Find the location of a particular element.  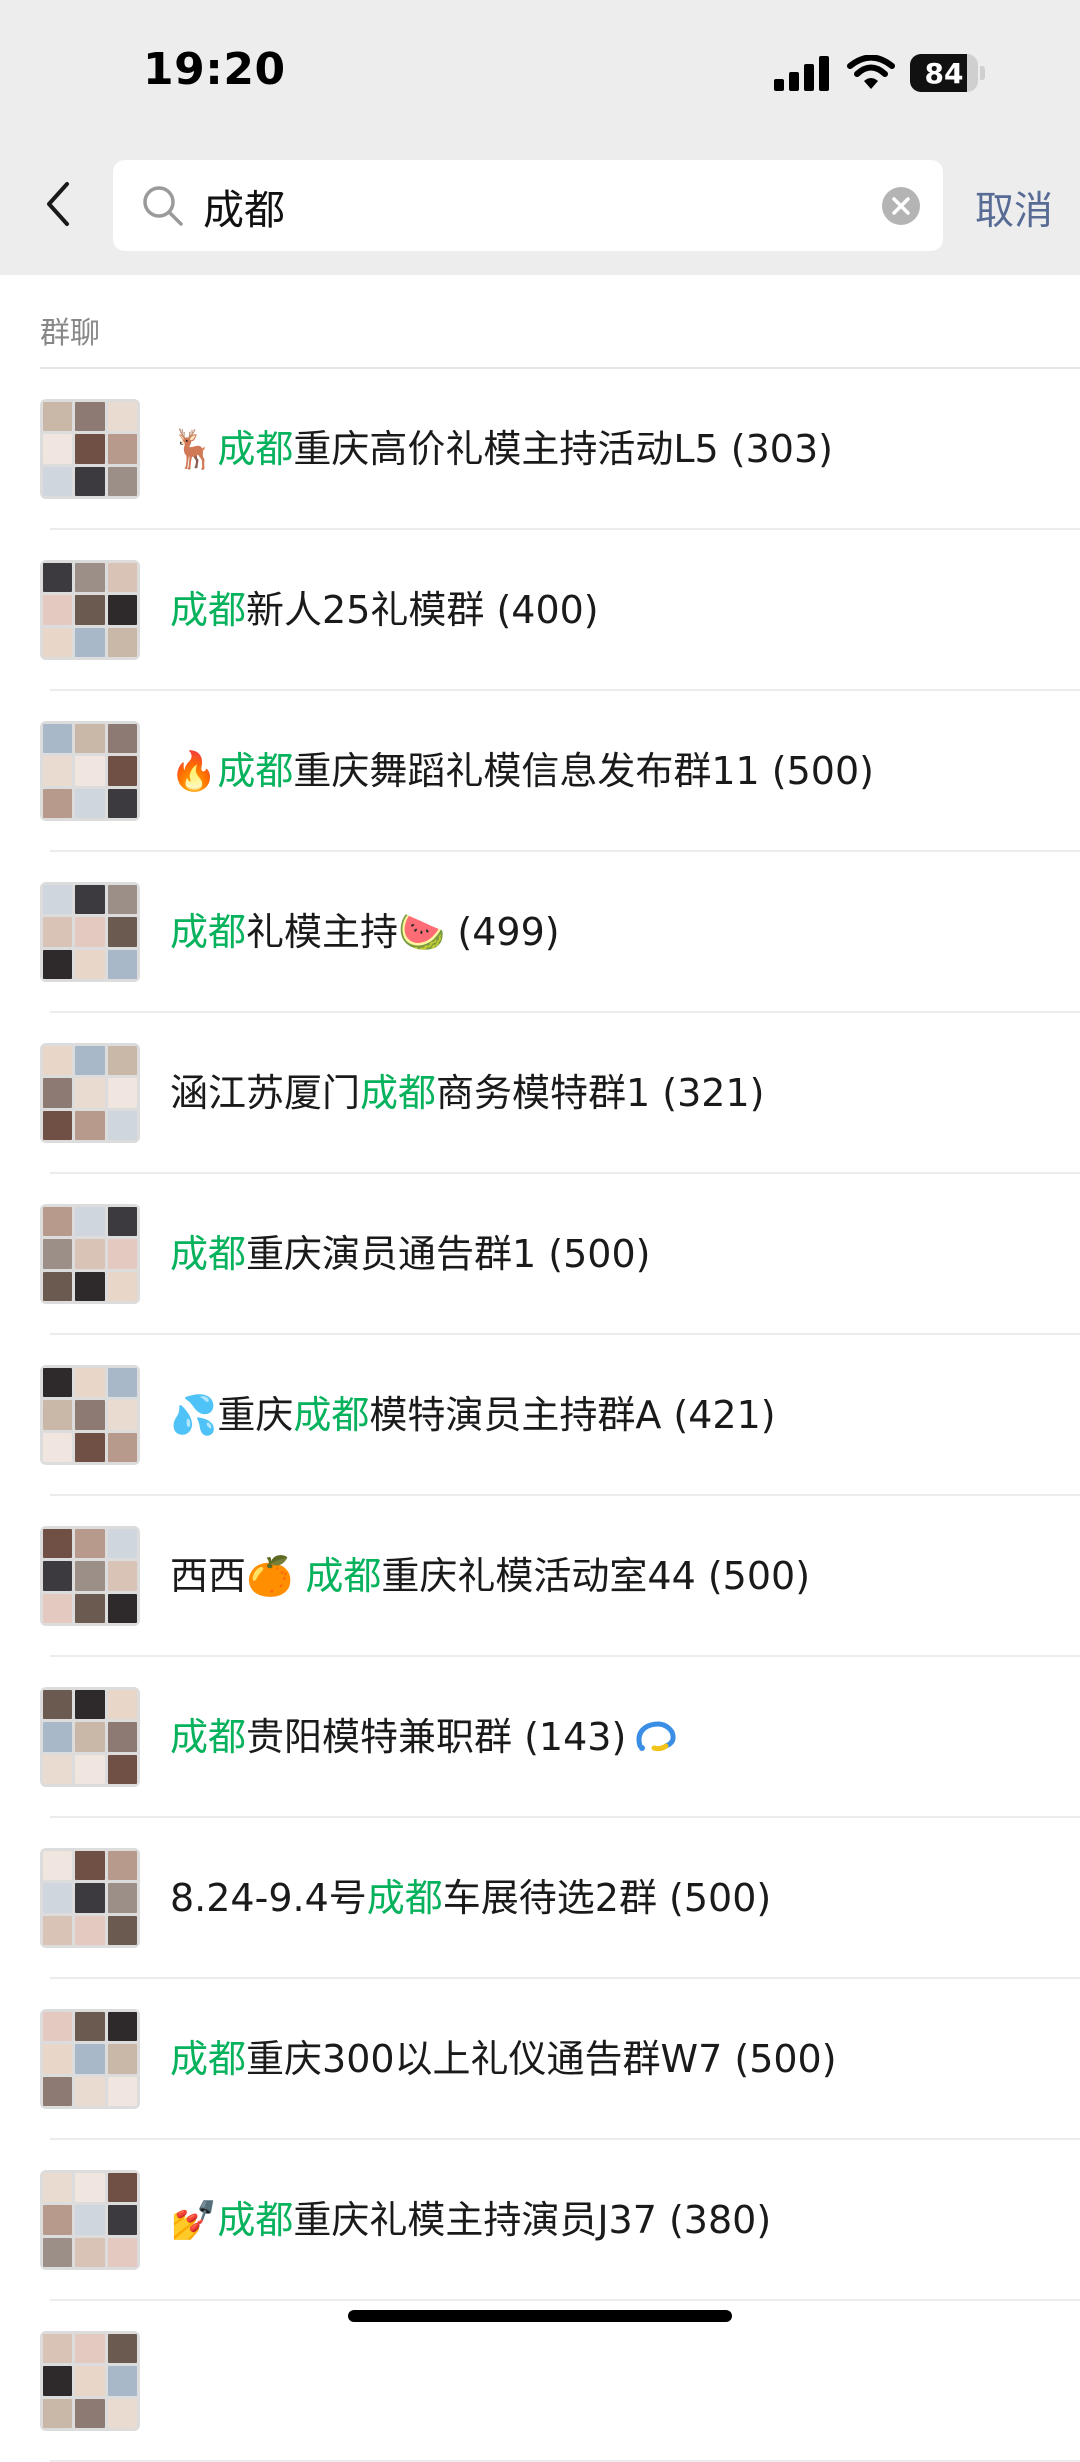

group-title: 成都新人25礼模群 (400) is located at coordinates (384, 610).